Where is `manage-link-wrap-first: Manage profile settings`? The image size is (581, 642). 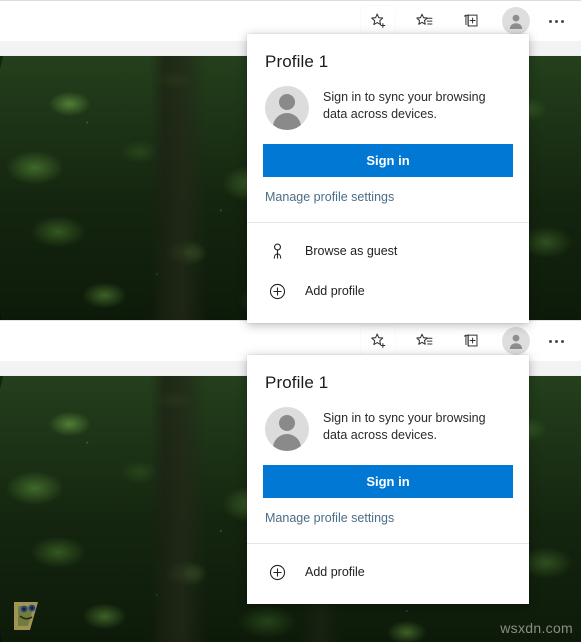 manage-link-wrap-first: Manage profile settings is located at coordinates (388, 199).